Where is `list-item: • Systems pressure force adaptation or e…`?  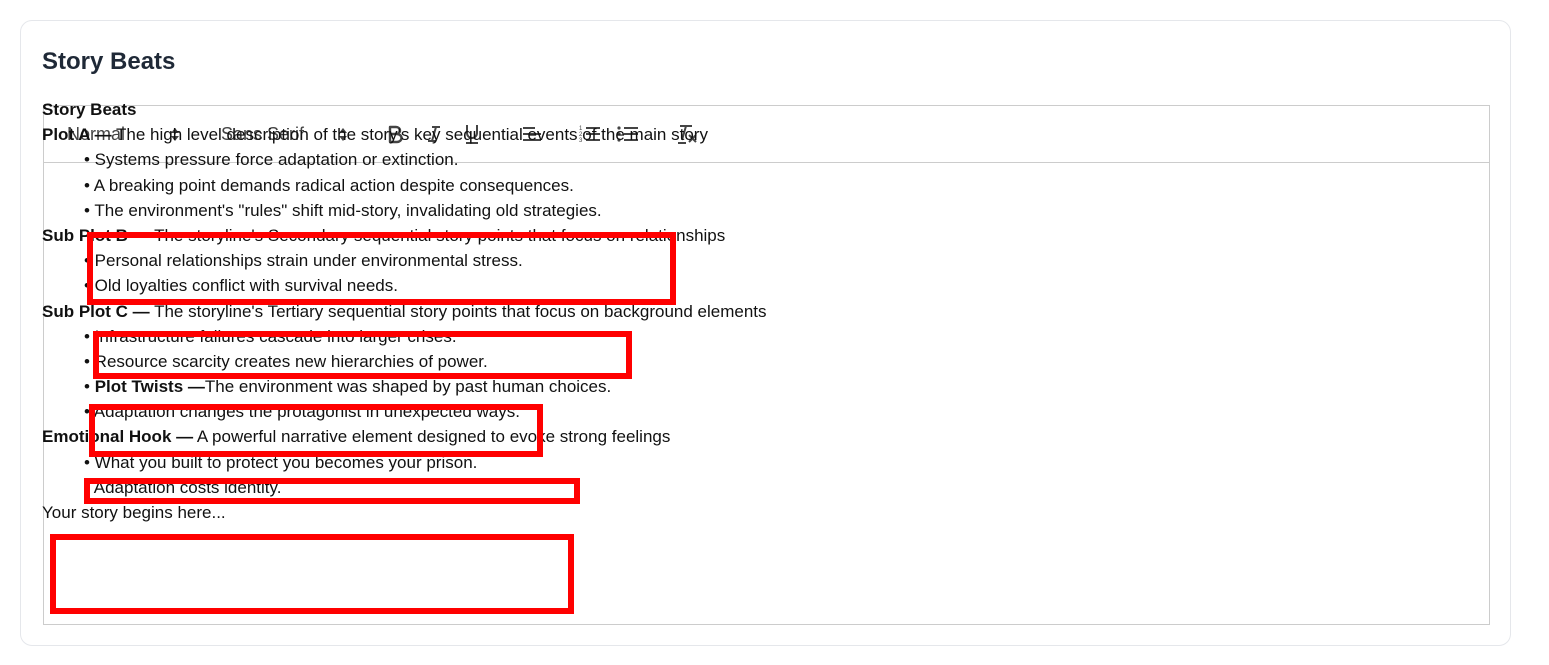 list-item: • Systems pressure force adaptation or e… is located at coordinates (271, 160).